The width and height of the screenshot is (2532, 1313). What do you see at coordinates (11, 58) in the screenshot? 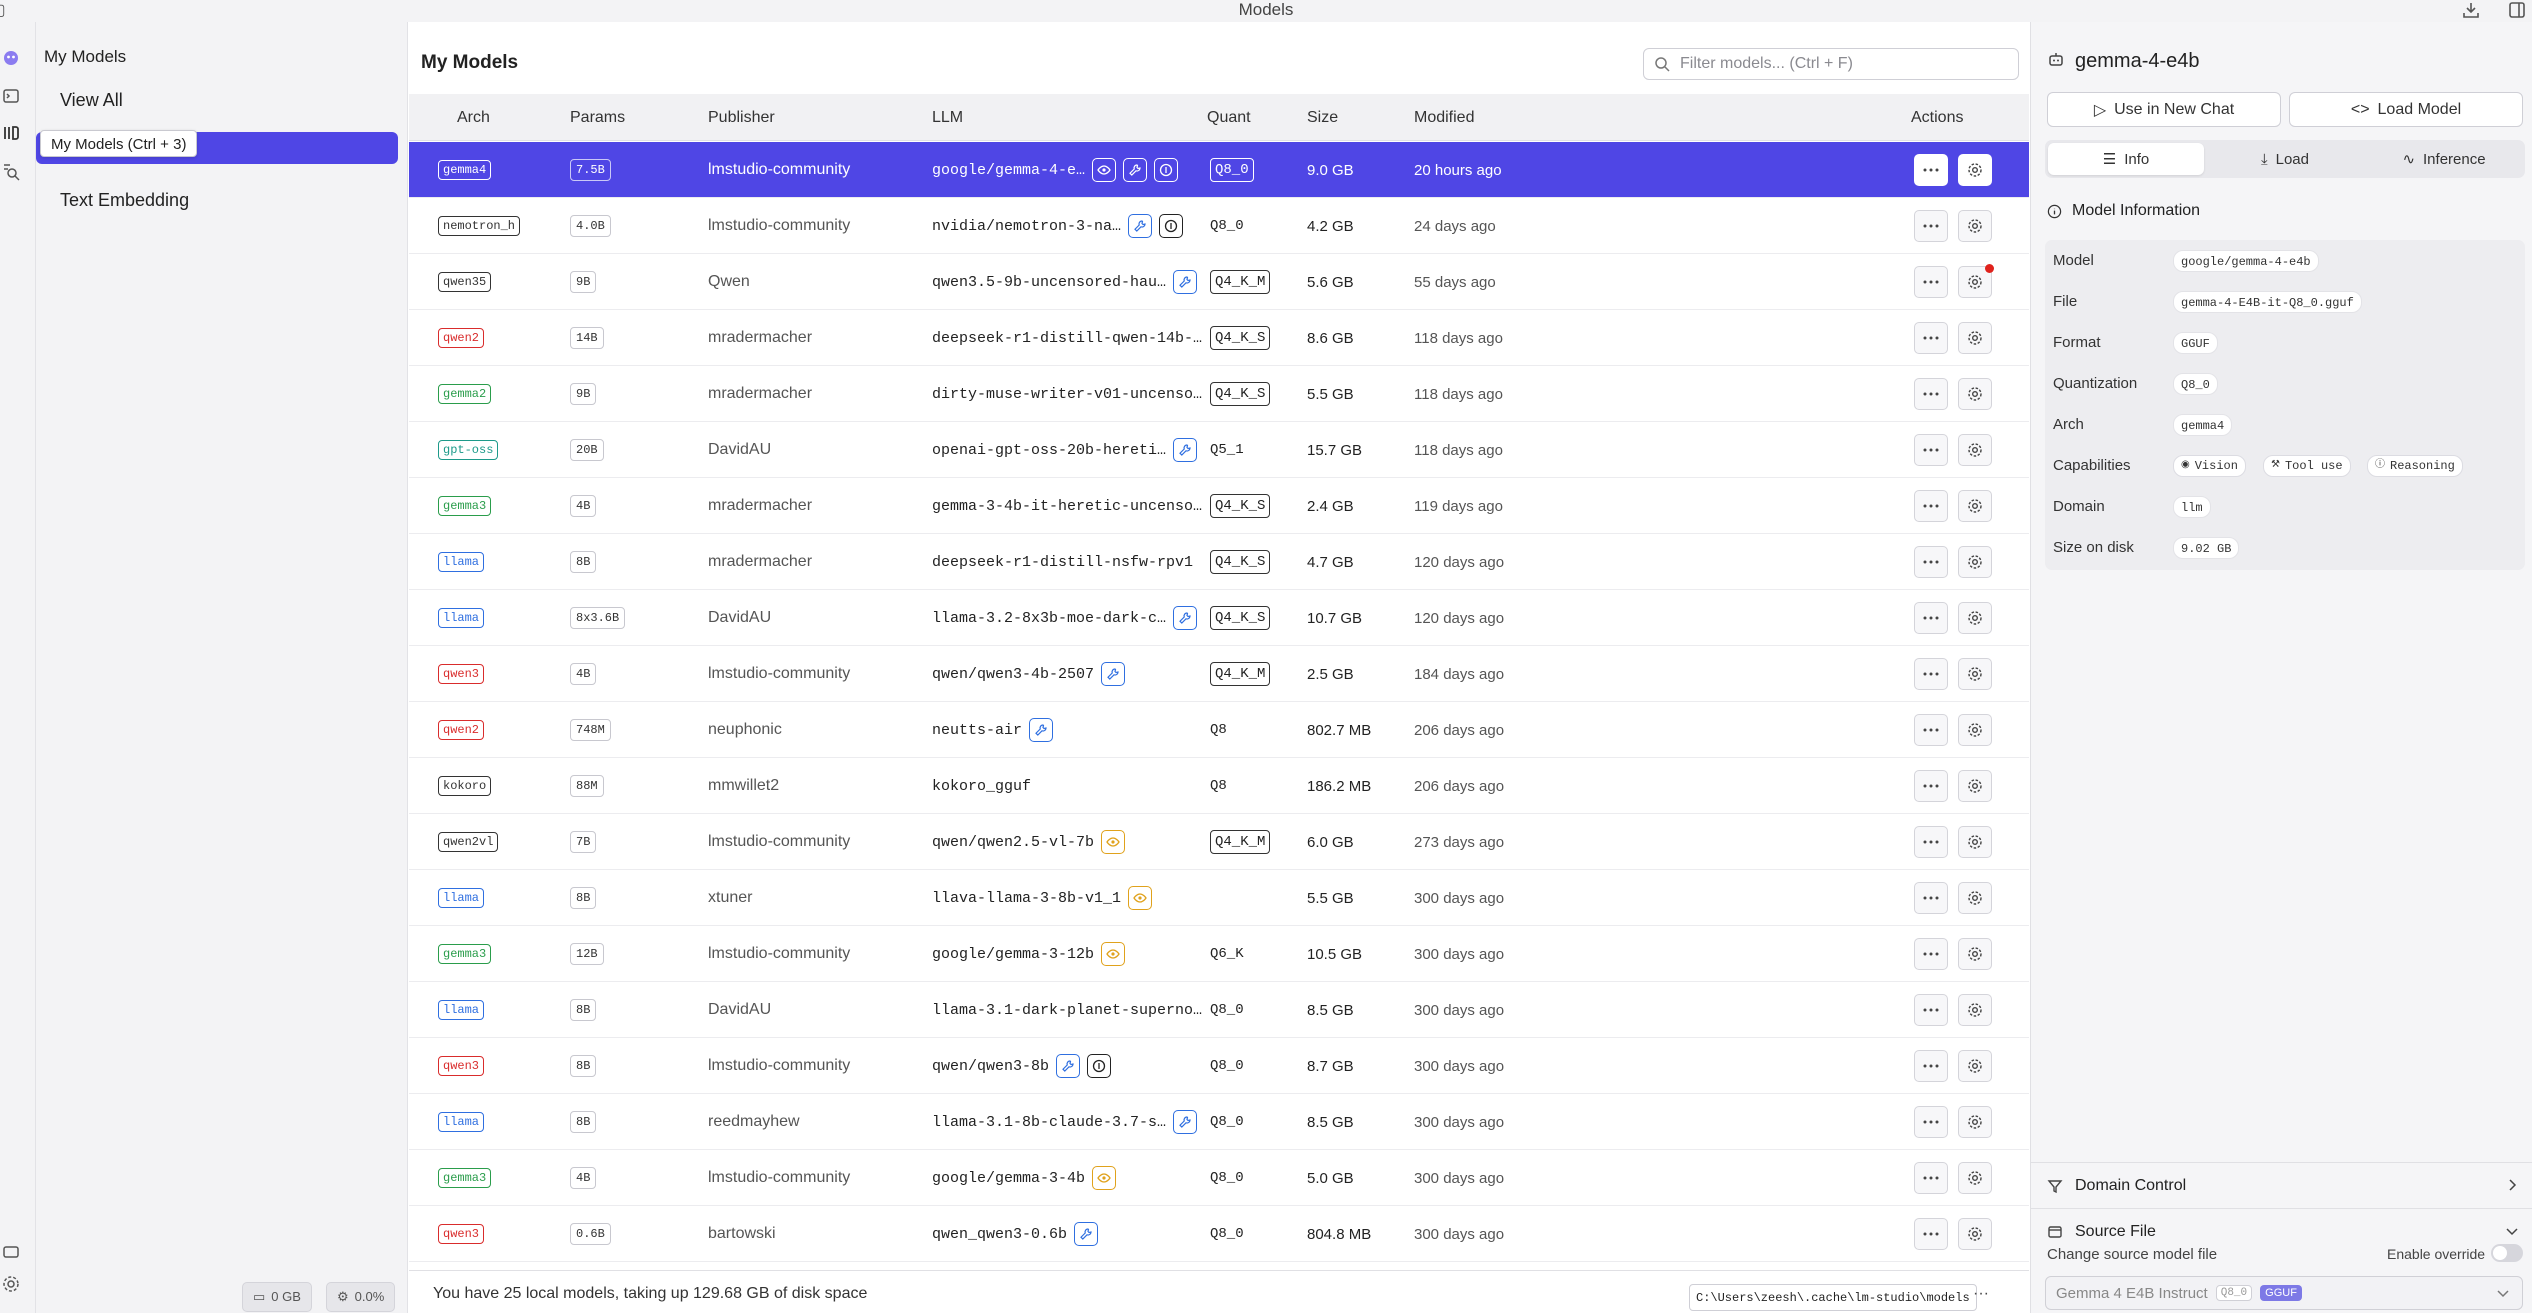
I see `robot-icon` at bounding box center [11, 58].